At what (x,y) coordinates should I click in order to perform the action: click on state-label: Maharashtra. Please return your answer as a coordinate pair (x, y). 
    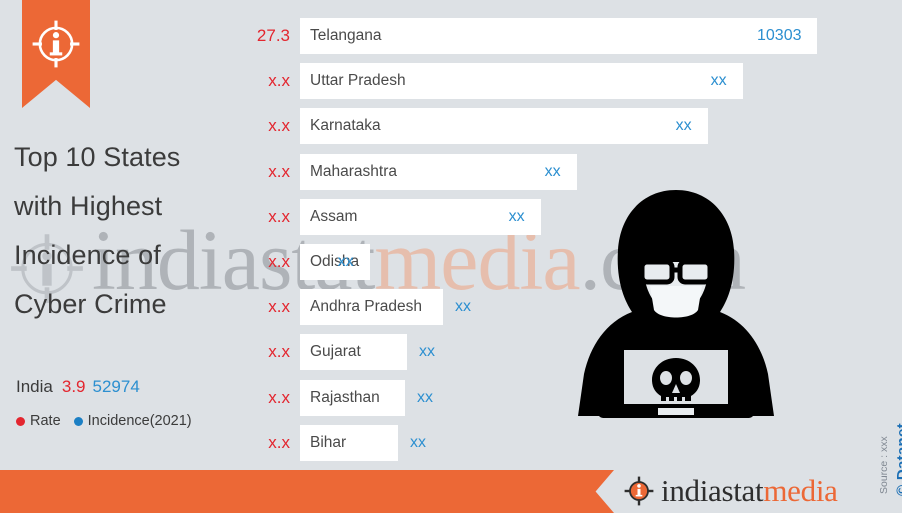
    Looking at the image, I should click on (354, 171).